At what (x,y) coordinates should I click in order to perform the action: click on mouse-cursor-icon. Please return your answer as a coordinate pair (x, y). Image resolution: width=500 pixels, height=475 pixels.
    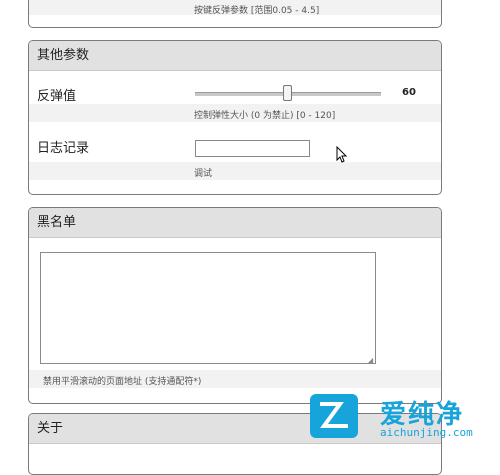
    Looking at the image, I should click on (342, 154).